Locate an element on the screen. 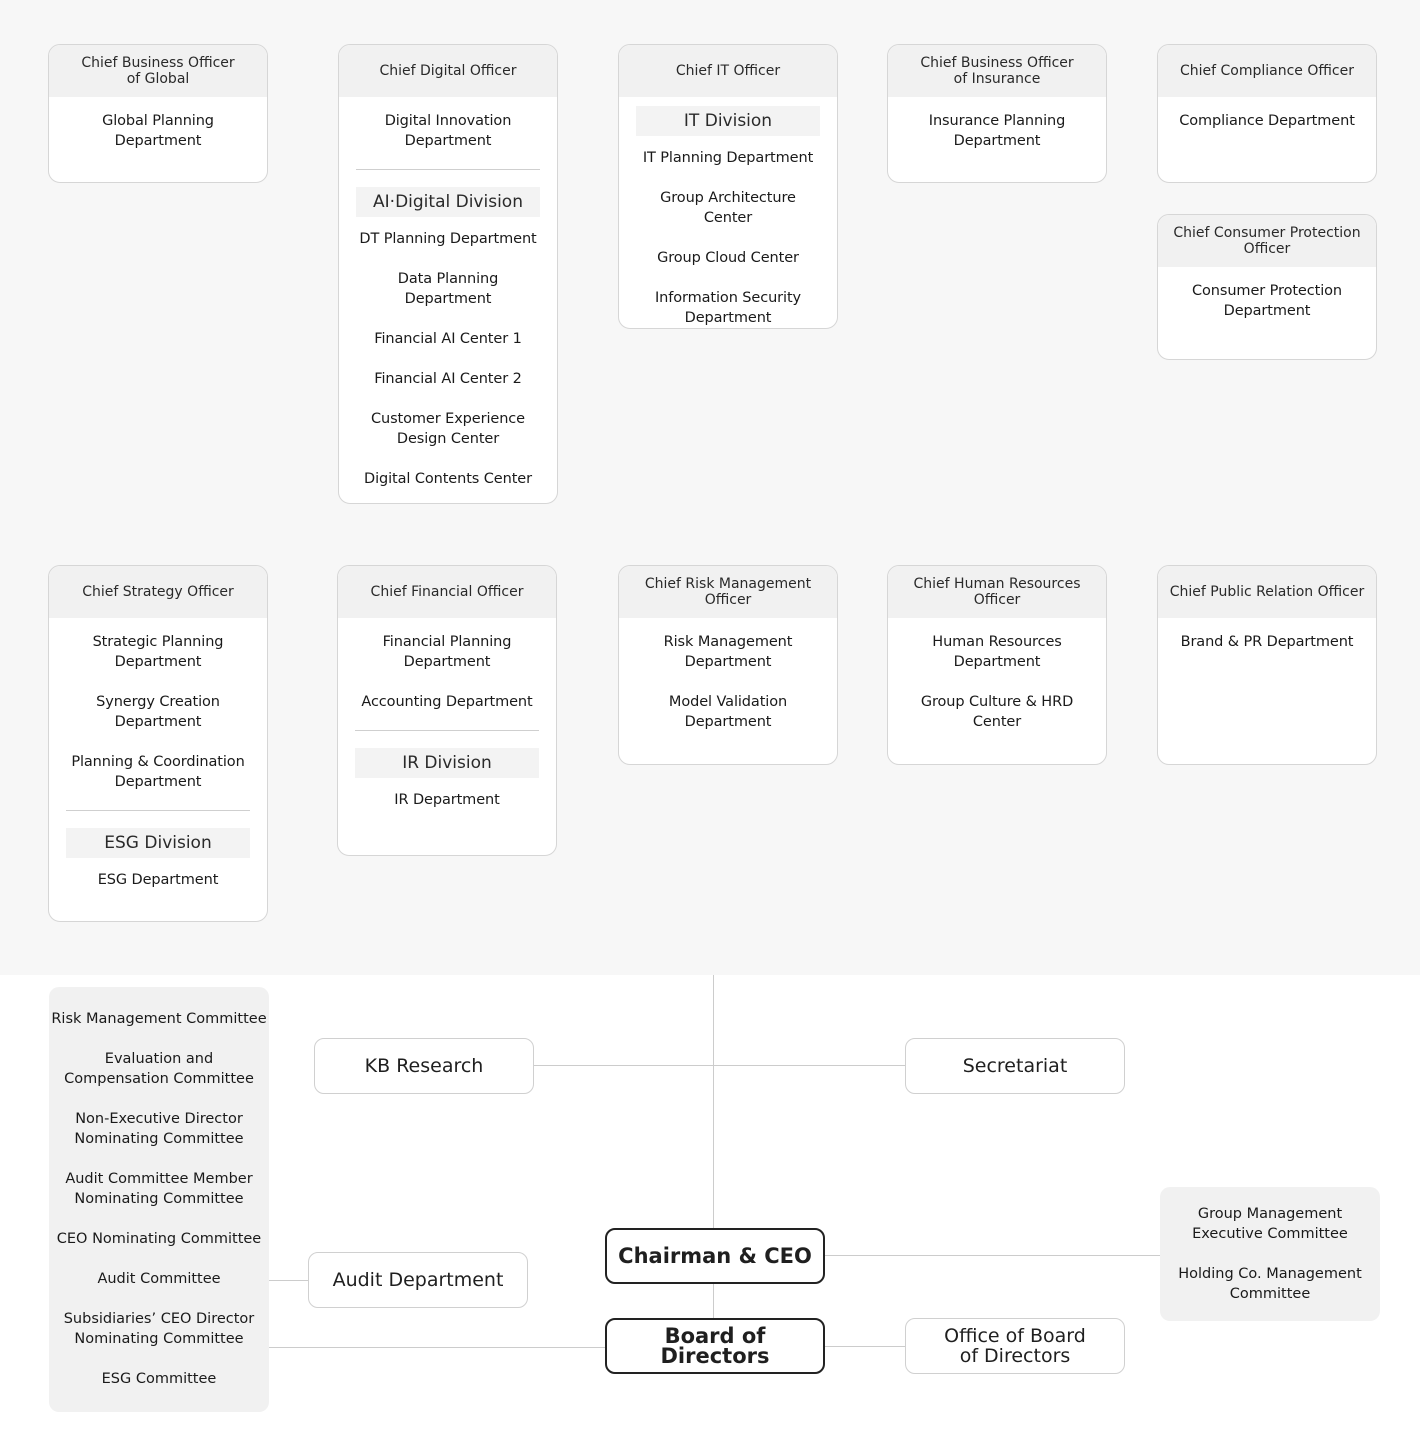 This screenshot has width=1420, height=1450. officer-title: Chief Business Officer of Insurance is located at coordinates (997, 71).